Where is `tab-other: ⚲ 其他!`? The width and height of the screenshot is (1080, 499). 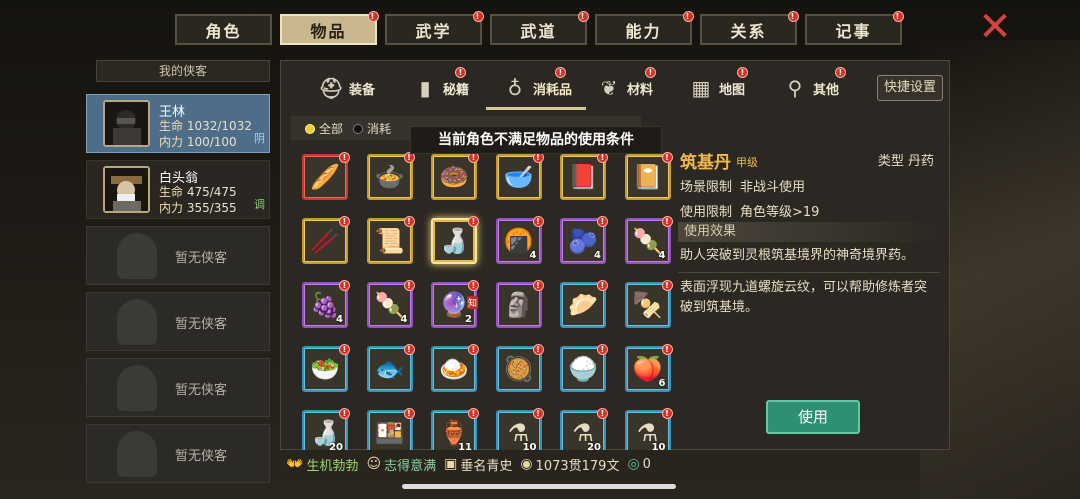
tab-other: ⚲ 其他! is located at coordinates (814, 87).